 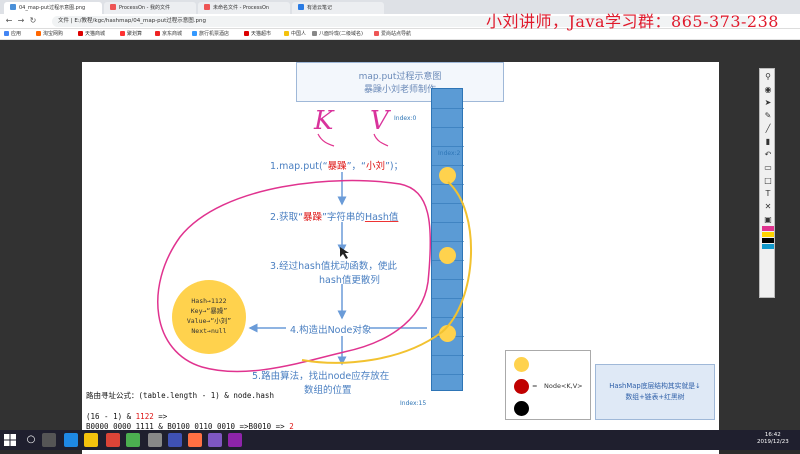 I want to click on bookmark-item: 天猫超市, so click(x=257, y=34).